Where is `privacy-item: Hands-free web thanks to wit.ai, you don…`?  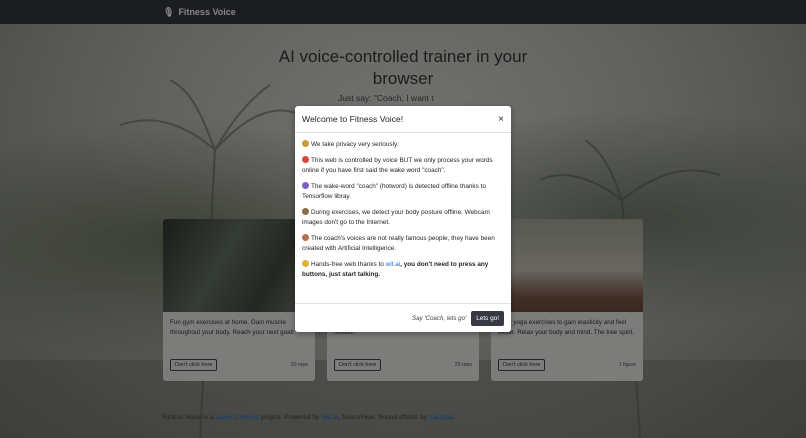 privacy-item: Hands-free web thanks to wit.ai, you don… is located at coordinates (395, 269).